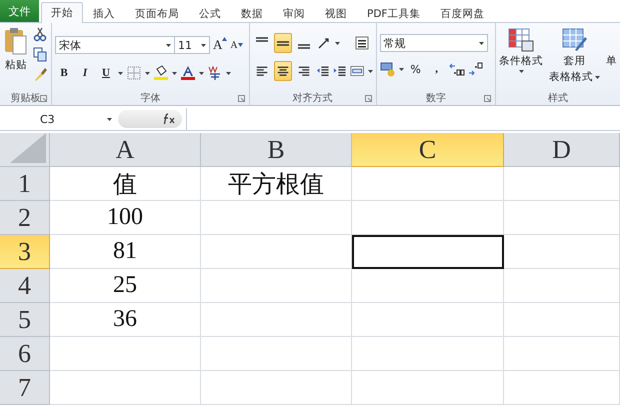 The image size is (620, 409). I want to click on row-header: 4, so click(25, 286).